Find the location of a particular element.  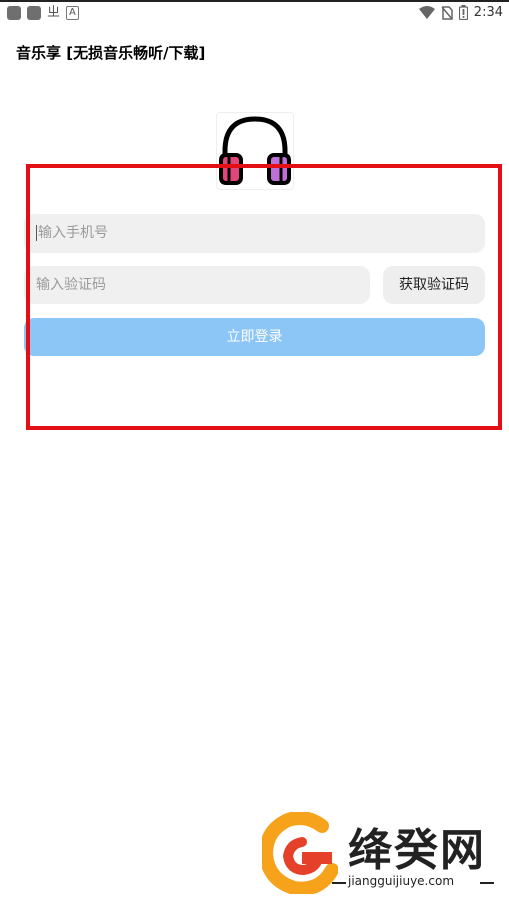

watermark-line-right is located at coordinates (487, 883).